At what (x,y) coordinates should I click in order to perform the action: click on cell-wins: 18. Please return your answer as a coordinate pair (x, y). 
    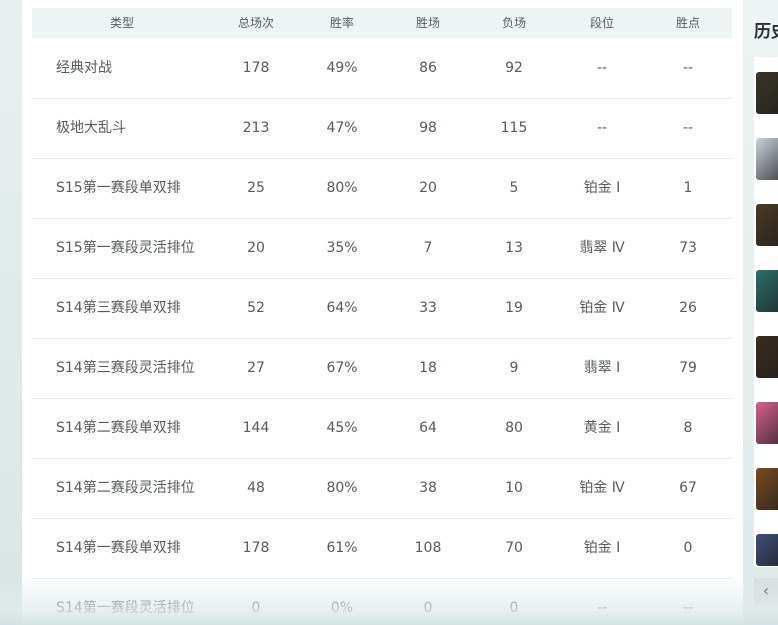
    Looking at the image, I should click on (428, 368).